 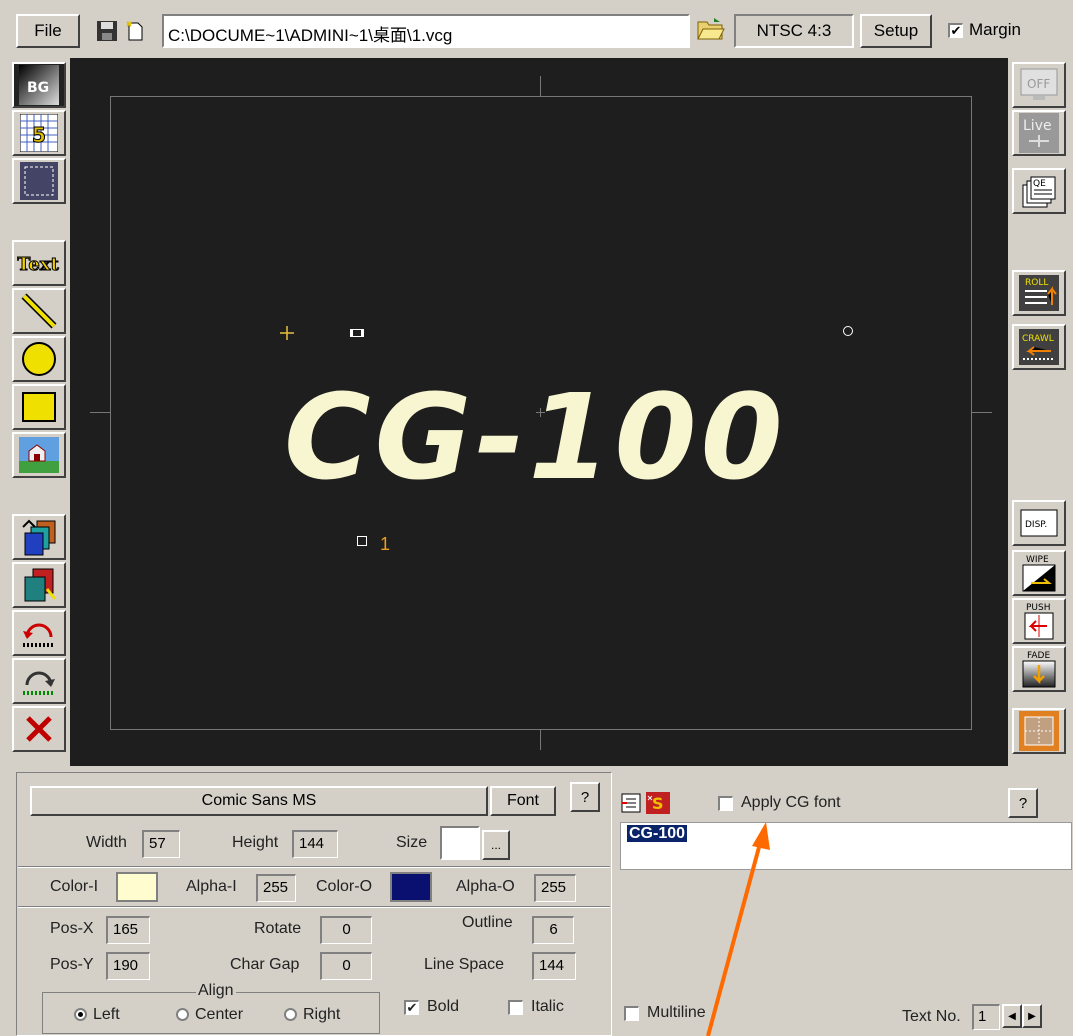 I want to click on display-button: DISP., so click(x=1039, y=523).